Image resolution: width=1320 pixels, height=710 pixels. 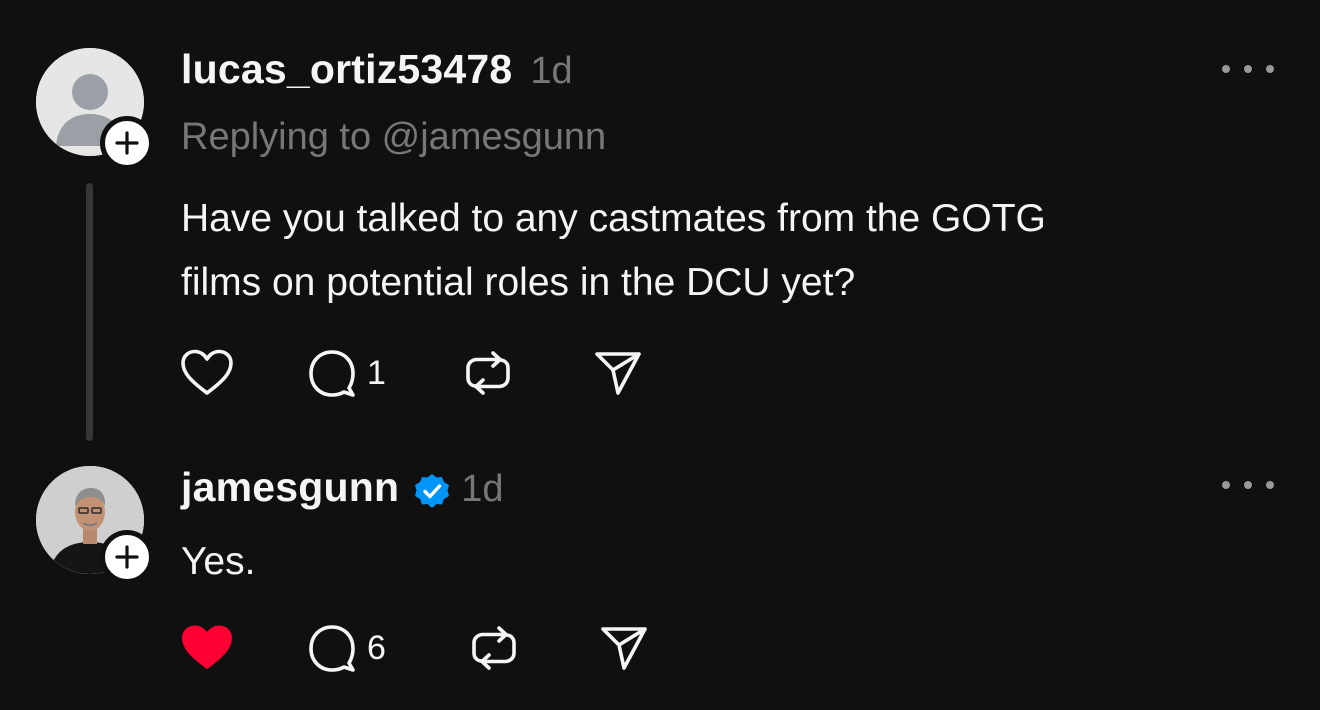 What do you see at coordinates (346, 69) in the screenshot?
I see `username: lucas_ortiz53478` at bounding box center [346, 69].